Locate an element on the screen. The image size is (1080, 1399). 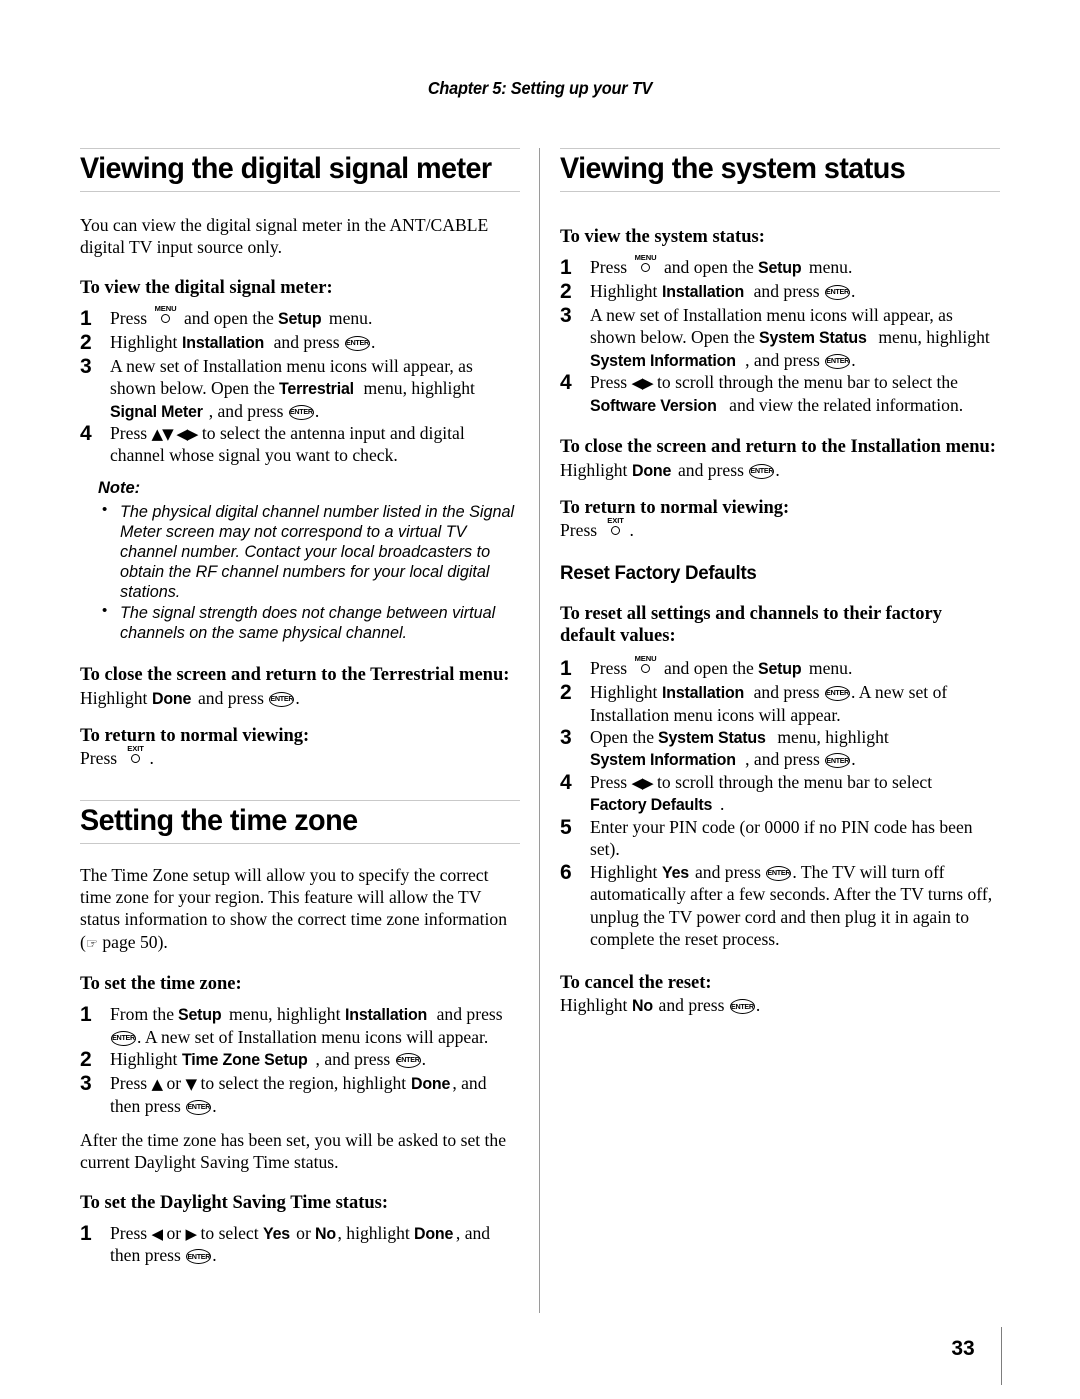
menu-button-icon: MENU is located at coordinates (646, 666).